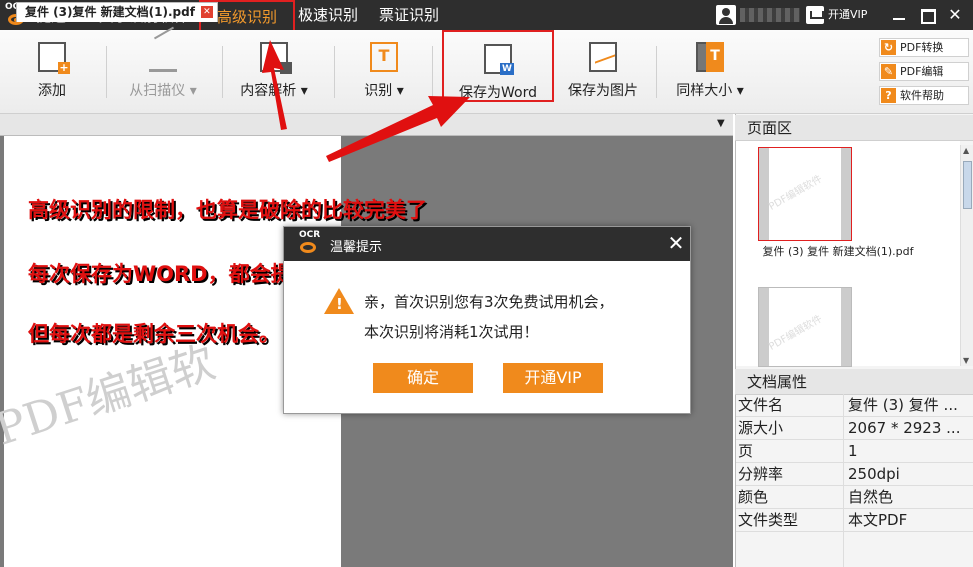 This screenshot has height=567, width=973. I want to click on arrow-to-tab, so click(274, 85).